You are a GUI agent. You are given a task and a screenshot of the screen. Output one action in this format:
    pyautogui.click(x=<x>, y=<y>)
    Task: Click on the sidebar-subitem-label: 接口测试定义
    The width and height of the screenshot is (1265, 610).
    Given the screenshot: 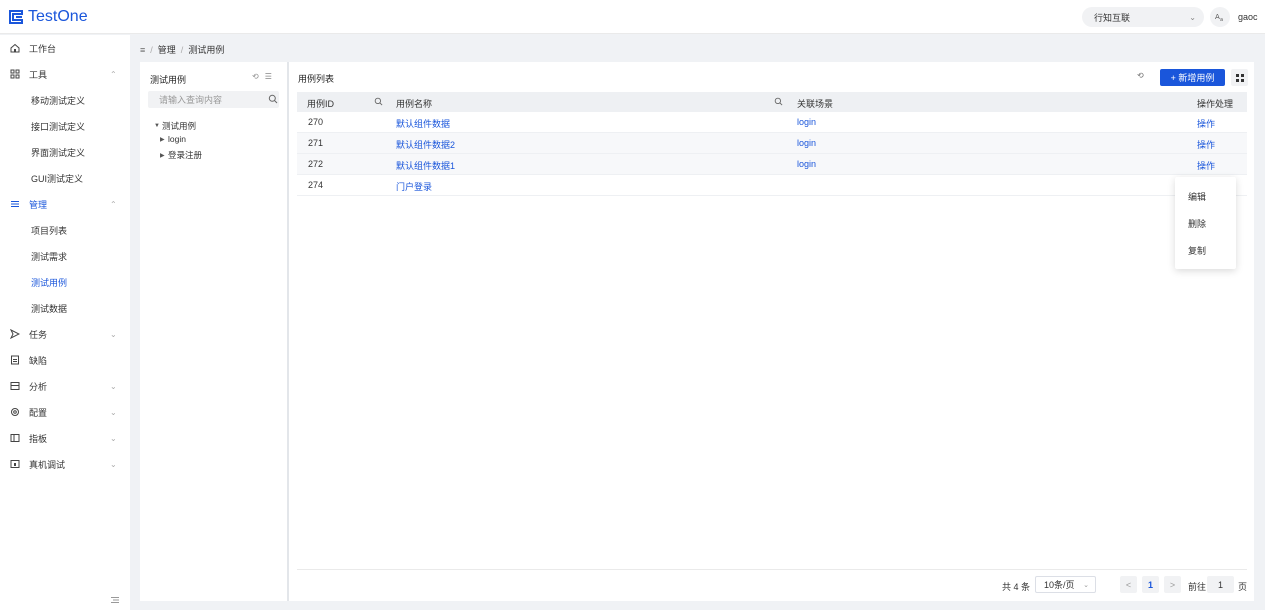 What is the action you would take?
    pyautogui.click(x=58, y=126)
    